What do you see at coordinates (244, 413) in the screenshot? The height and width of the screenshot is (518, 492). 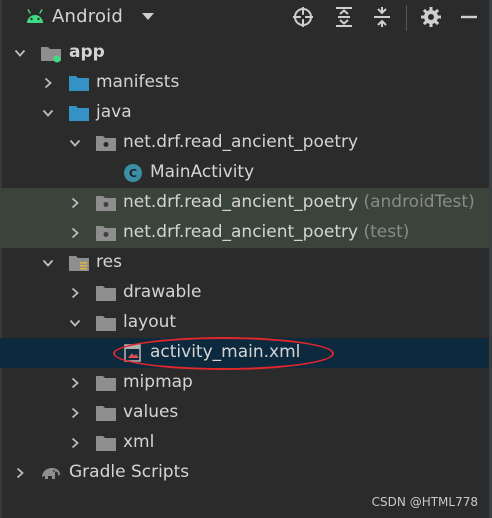 I see `tree-item-values: values` at bounding box center [244, 413].